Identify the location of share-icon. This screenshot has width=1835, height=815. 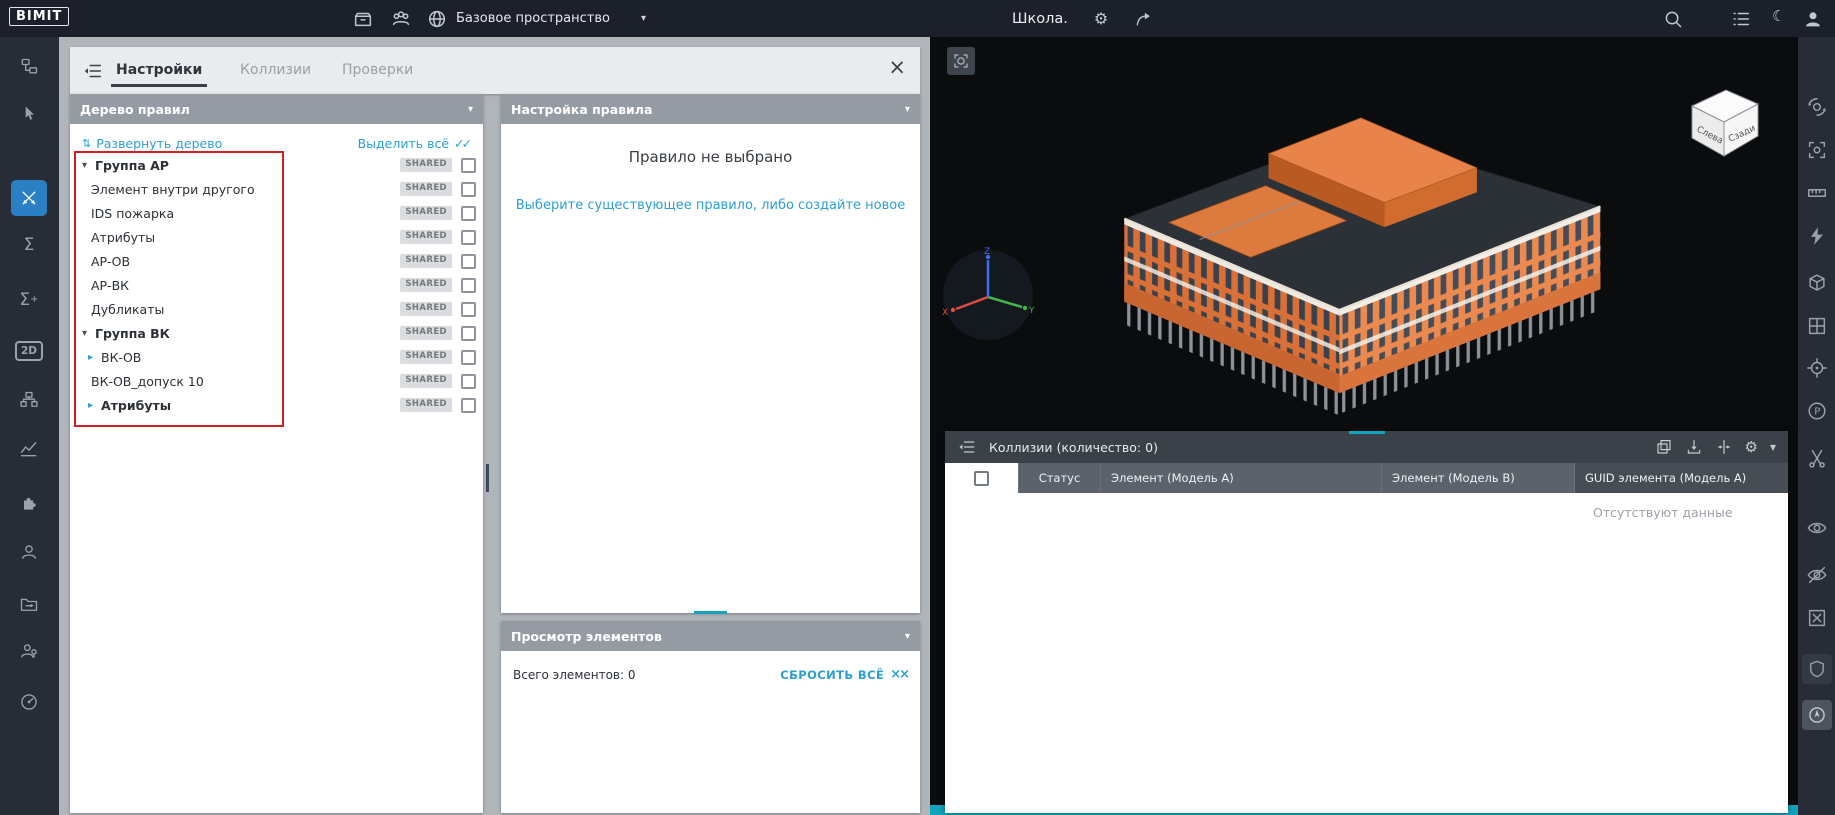
(1144, 19).